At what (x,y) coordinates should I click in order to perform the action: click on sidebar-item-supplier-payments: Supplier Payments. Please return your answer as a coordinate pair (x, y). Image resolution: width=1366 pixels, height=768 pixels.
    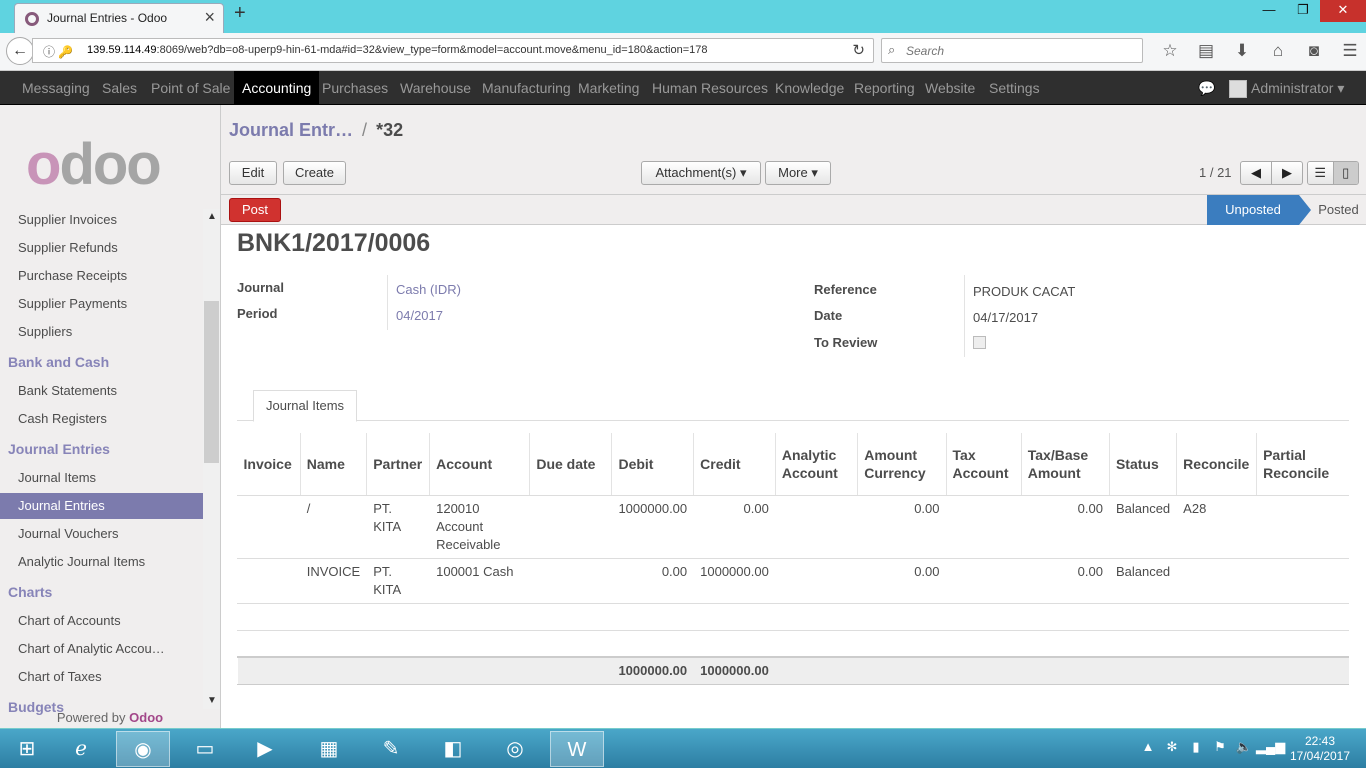
    Looking at the image, I should click on (101, 304).